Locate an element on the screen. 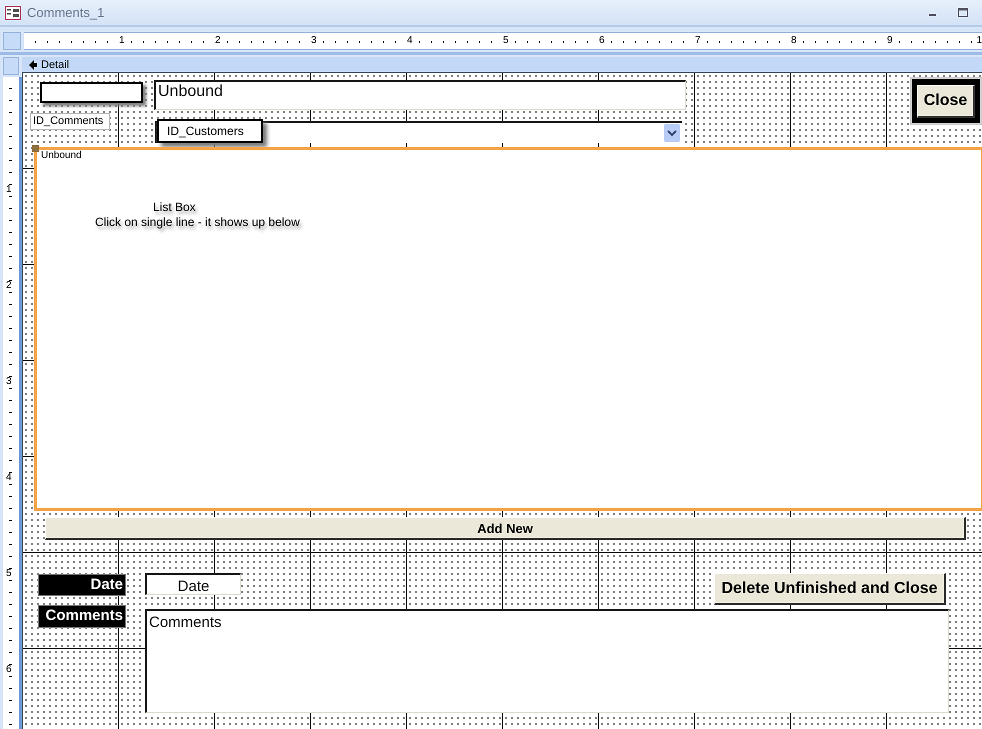  empty-label-box is located at coordinates (91, 92).